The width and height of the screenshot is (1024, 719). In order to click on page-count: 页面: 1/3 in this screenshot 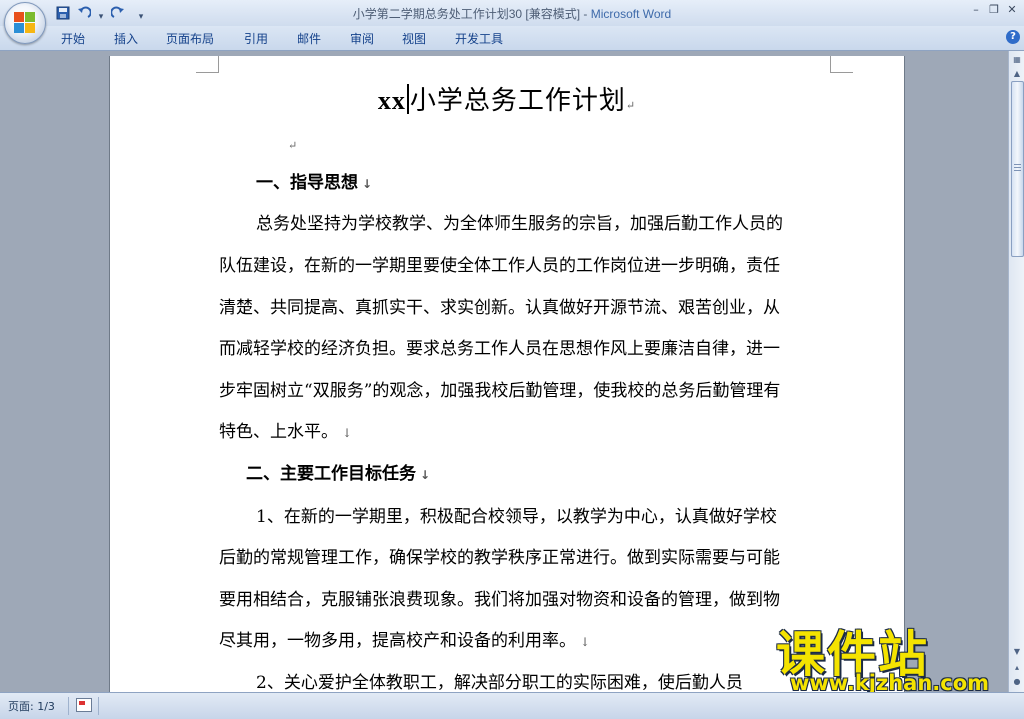, I will do `click(31, 706)`.